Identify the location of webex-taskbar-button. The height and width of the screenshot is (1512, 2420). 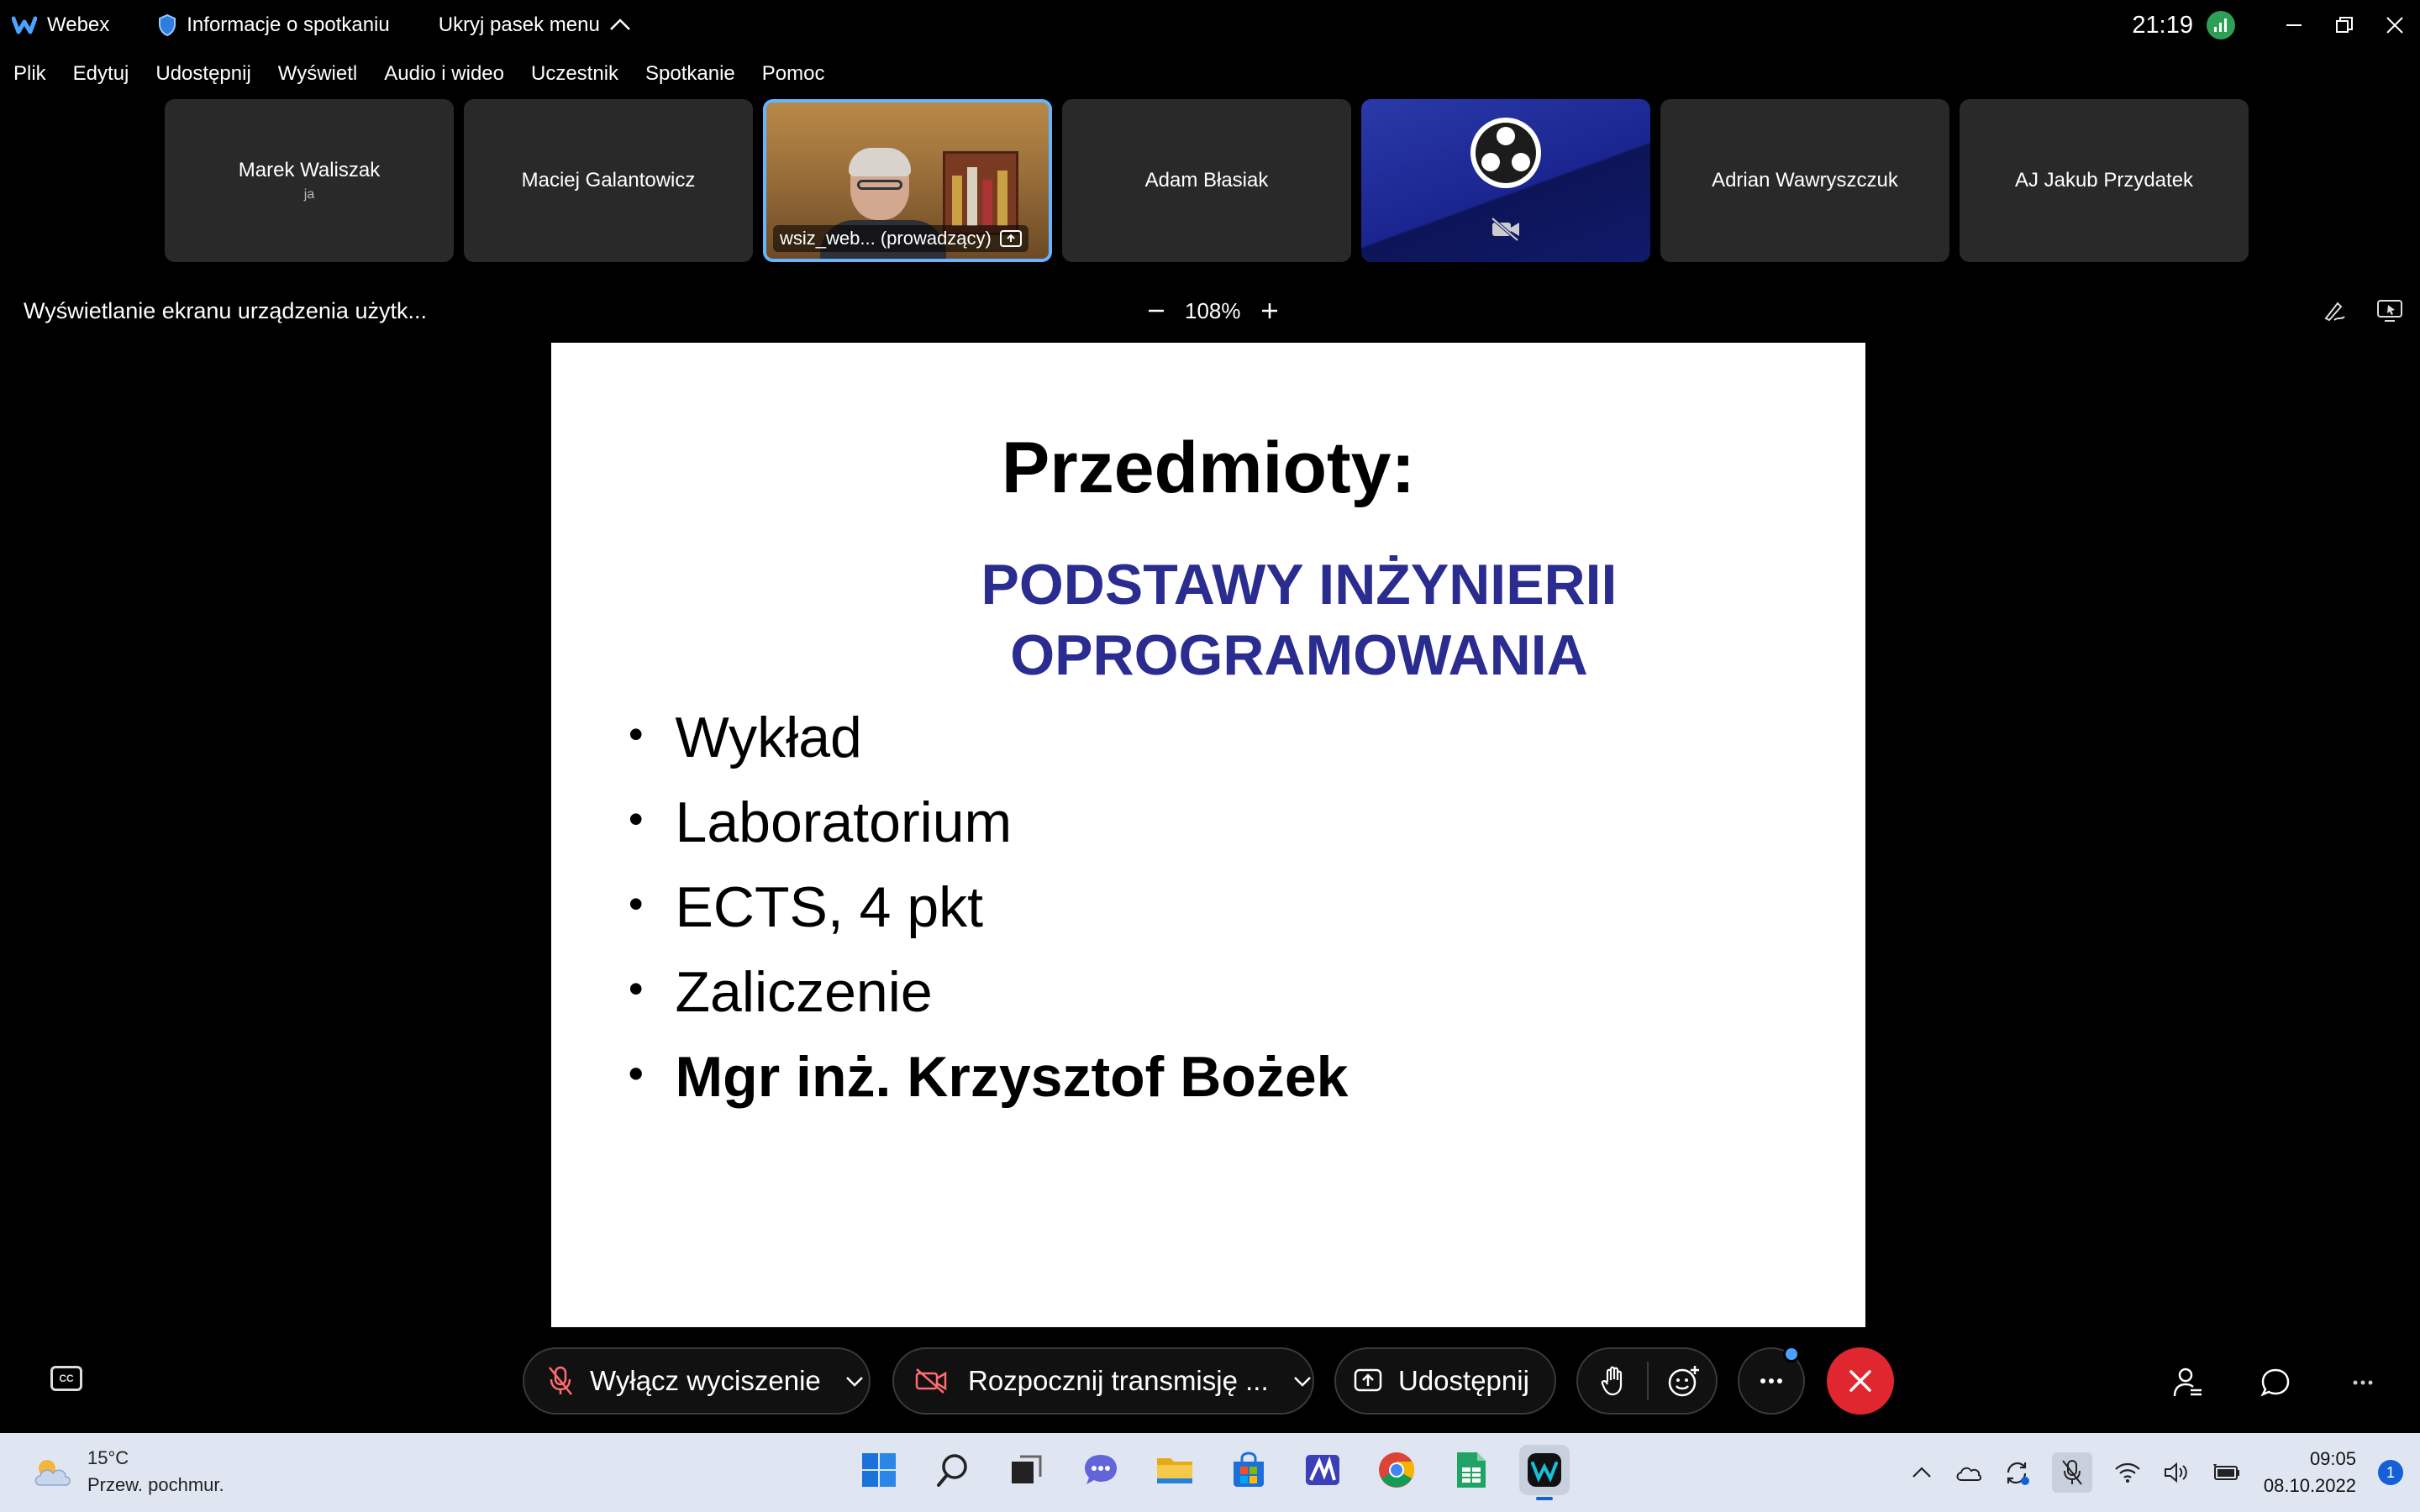
(1544, 1472).